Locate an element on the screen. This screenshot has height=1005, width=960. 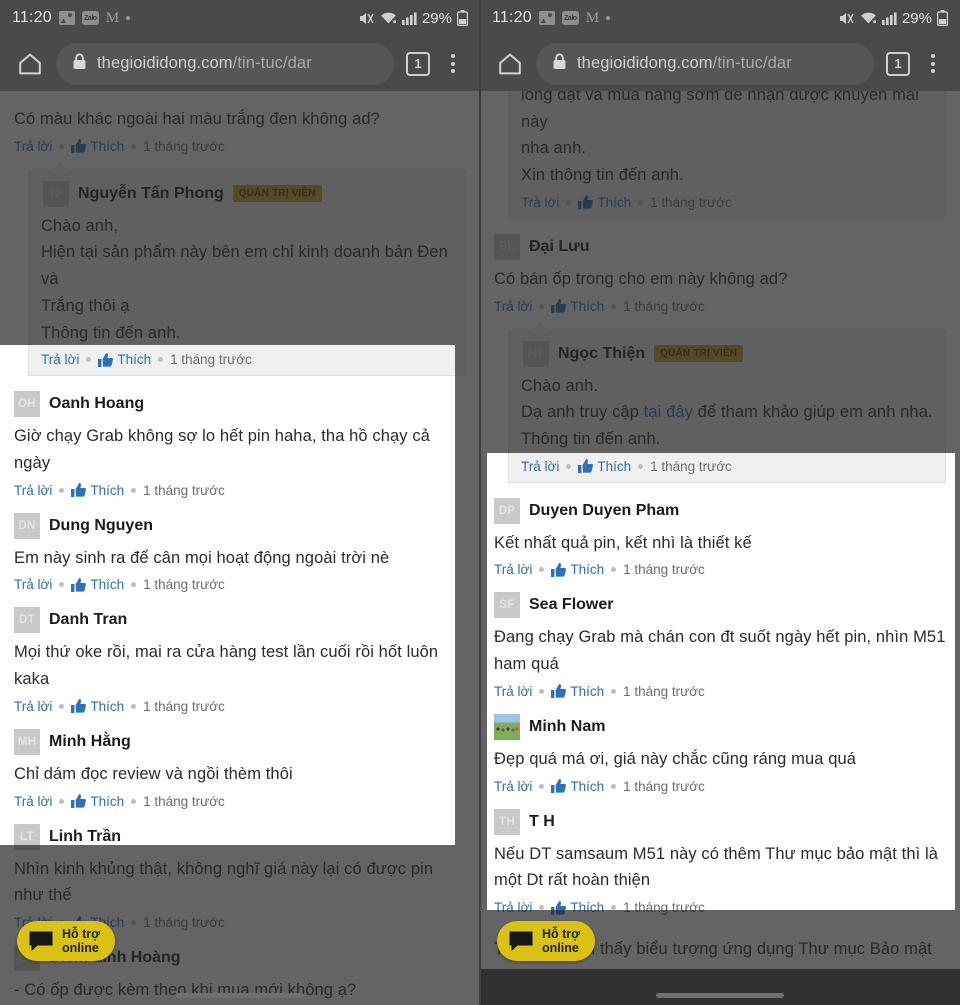
wifi-icon is located at coordinates (868, 18).